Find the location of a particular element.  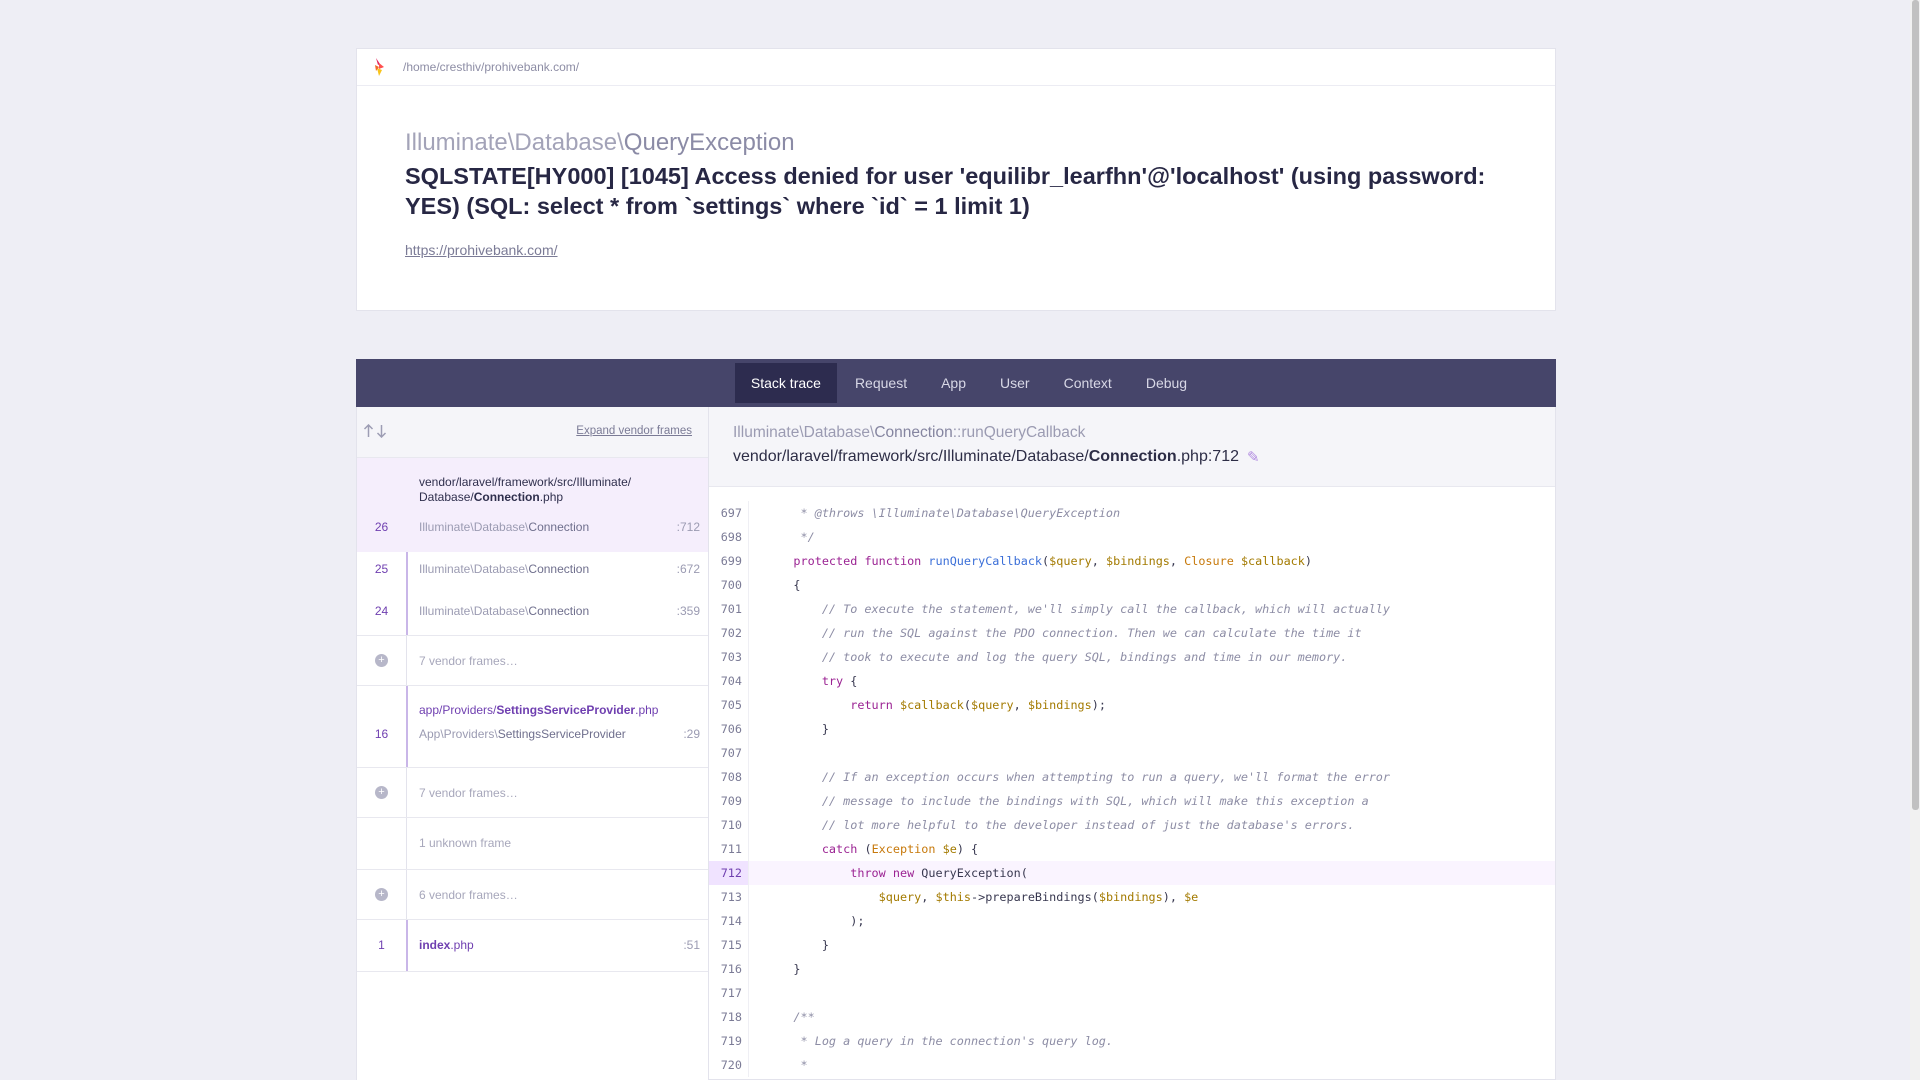

line-number: 712 is located at coordinates (729, 873).